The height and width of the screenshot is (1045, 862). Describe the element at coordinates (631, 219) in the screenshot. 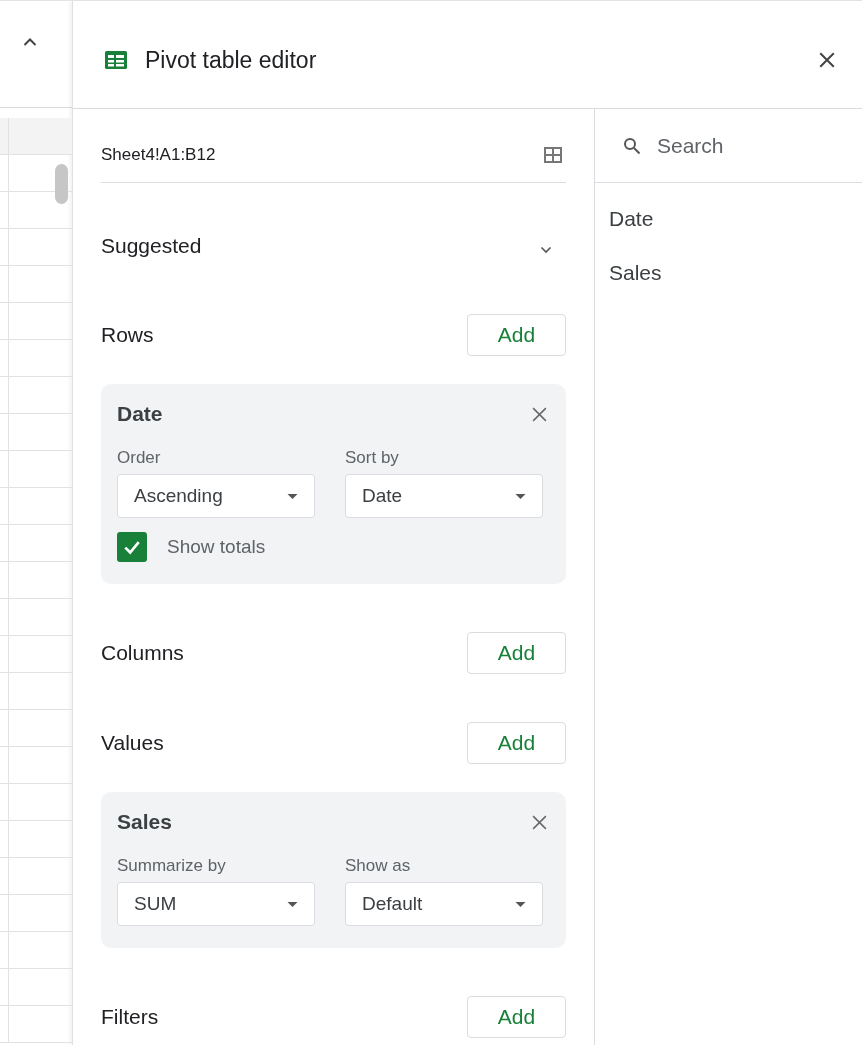

I see `field-list-item: Date` at that location.